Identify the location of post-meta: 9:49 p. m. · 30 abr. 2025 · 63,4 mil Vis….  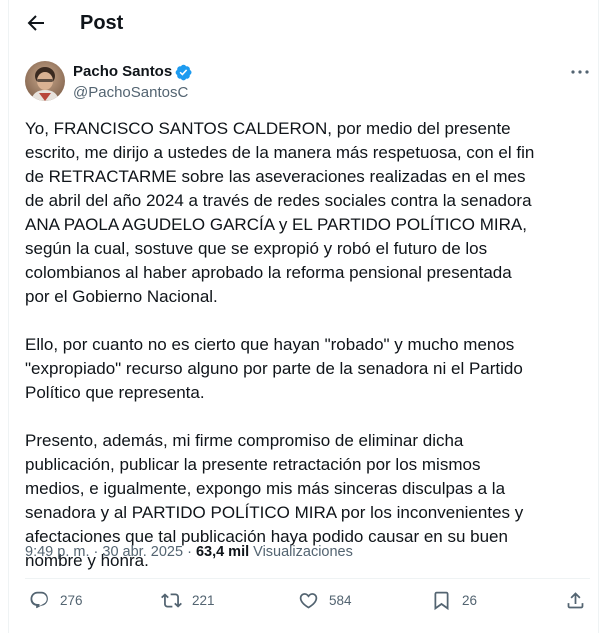
(189, 552).